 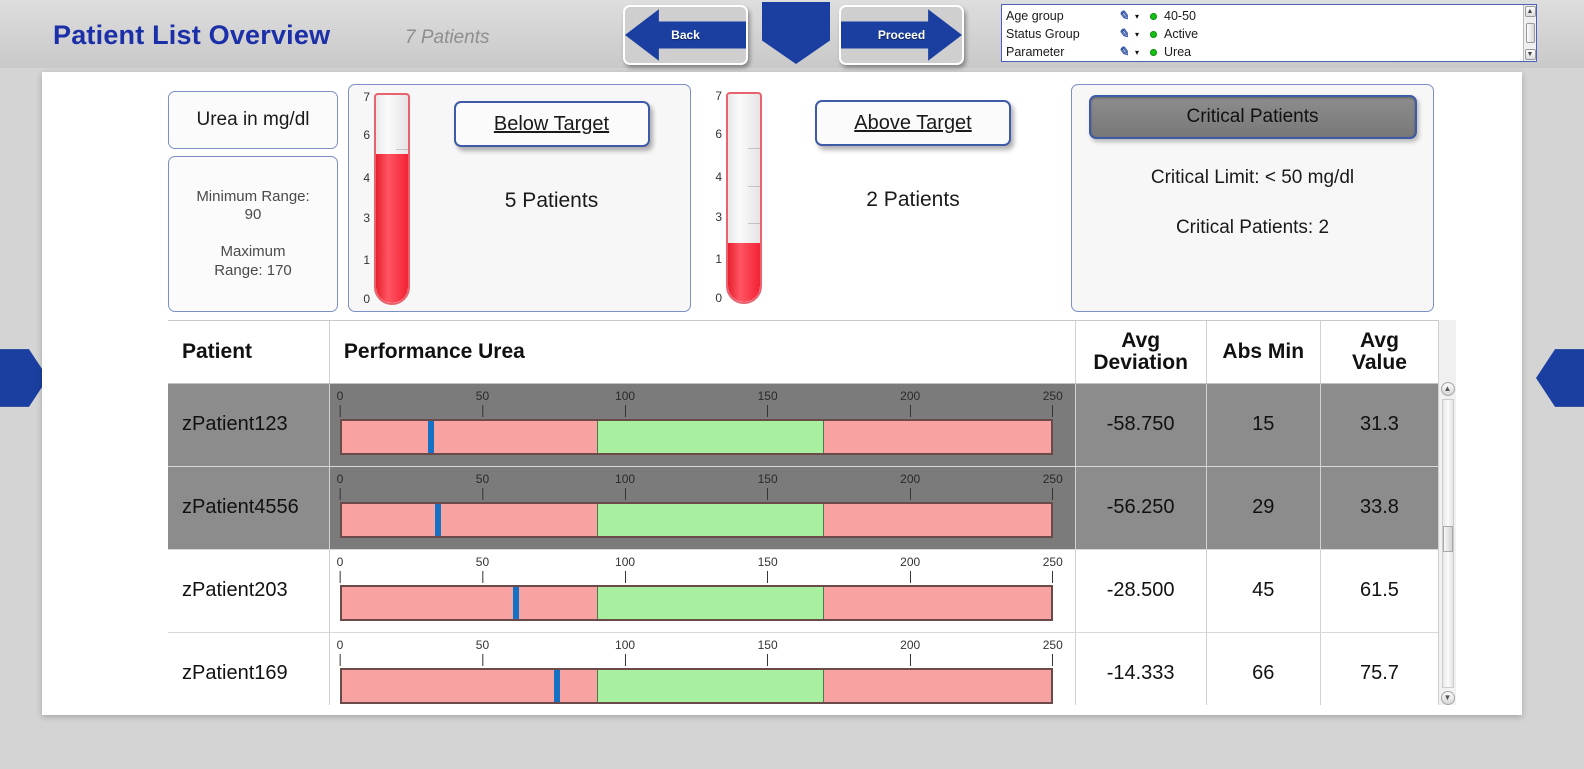 I want to click on nav-next-arrow, so click(x=1560, y=378).